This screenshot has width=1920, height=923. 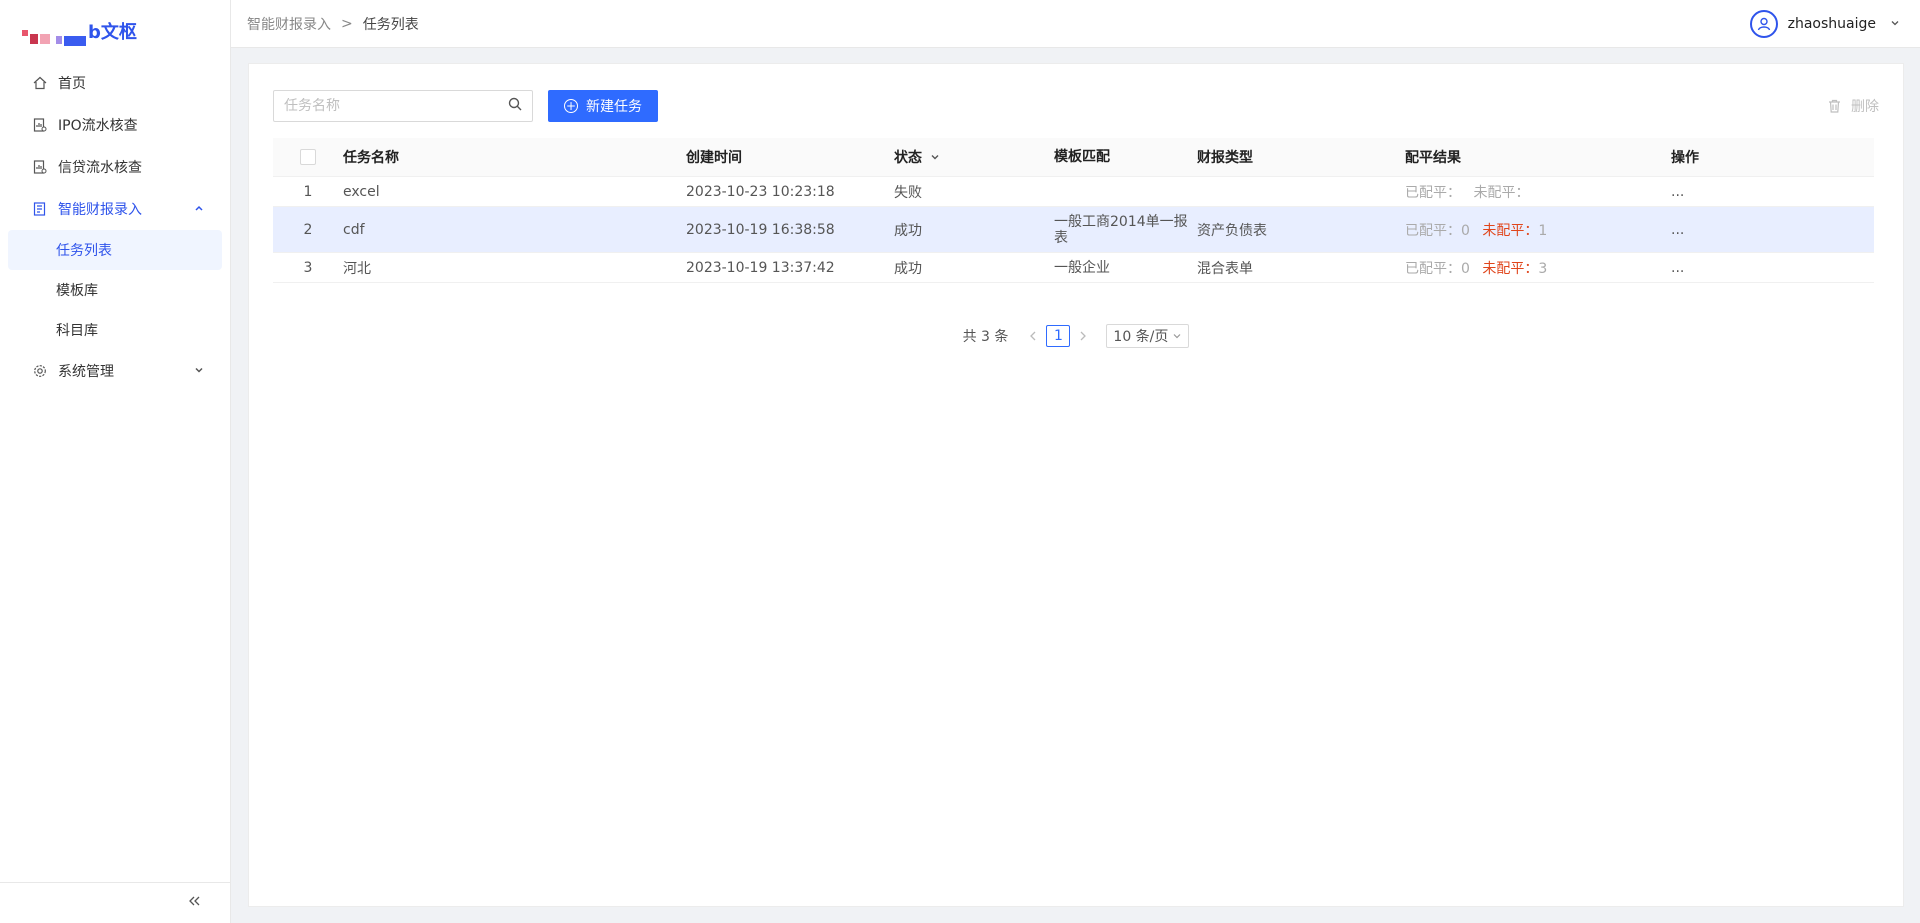 What do you see at coordinates (1501, 192) in the screenshot?
I see `unbalanced-label: 未配平：` at bounding box center [1501, 192].